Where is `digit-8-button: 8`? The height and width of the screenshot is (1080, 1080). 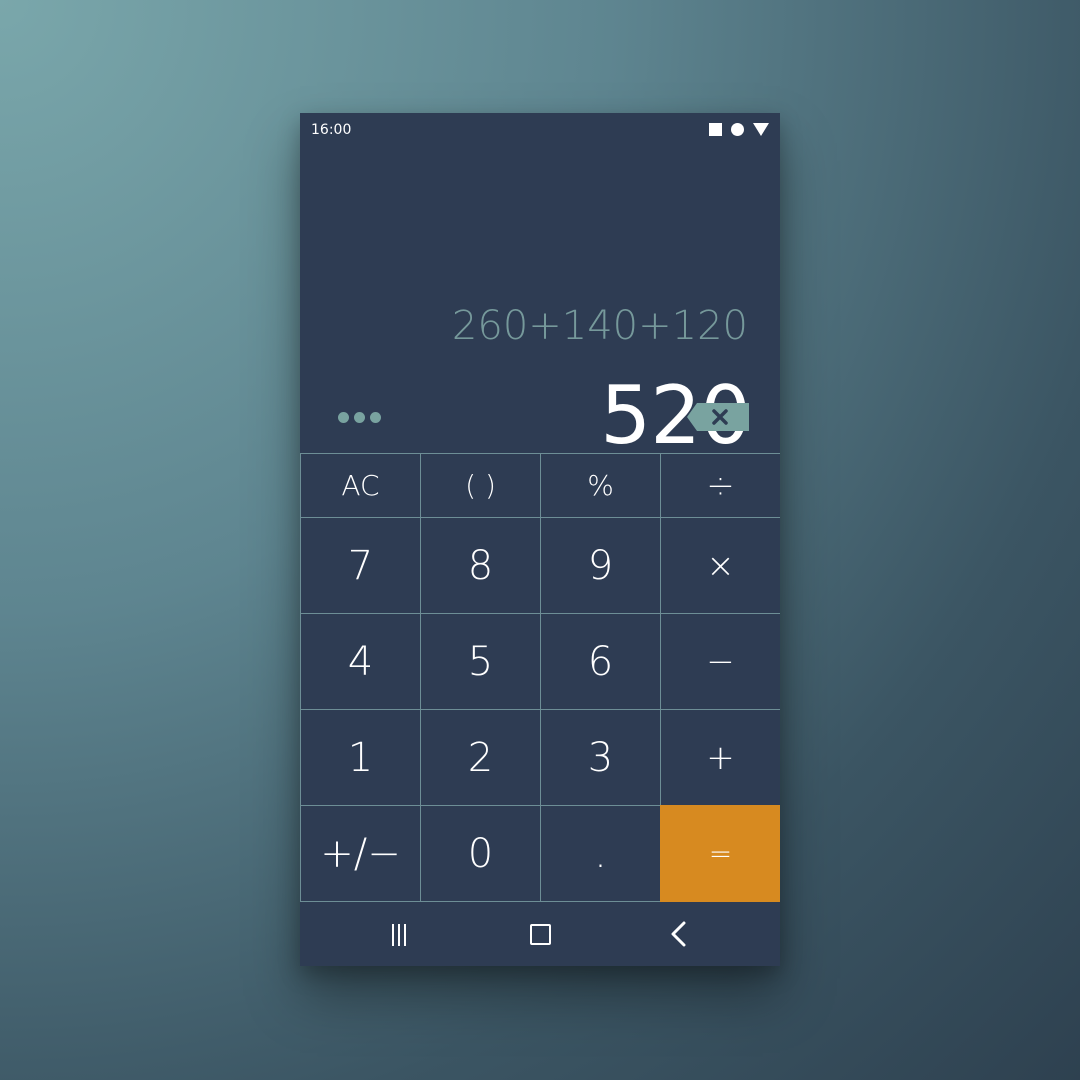 digit-8-button: 8 is located at coordinates (480, 565).